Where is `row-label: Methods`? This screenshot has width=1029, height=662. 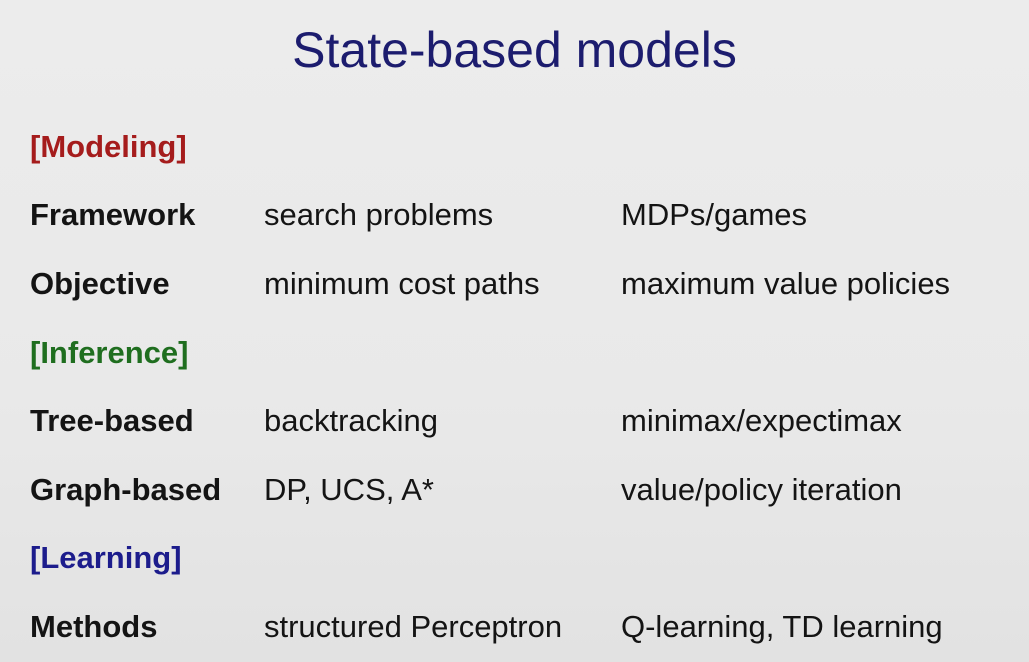 row-label: Methods is located at coordinates (94, 626).